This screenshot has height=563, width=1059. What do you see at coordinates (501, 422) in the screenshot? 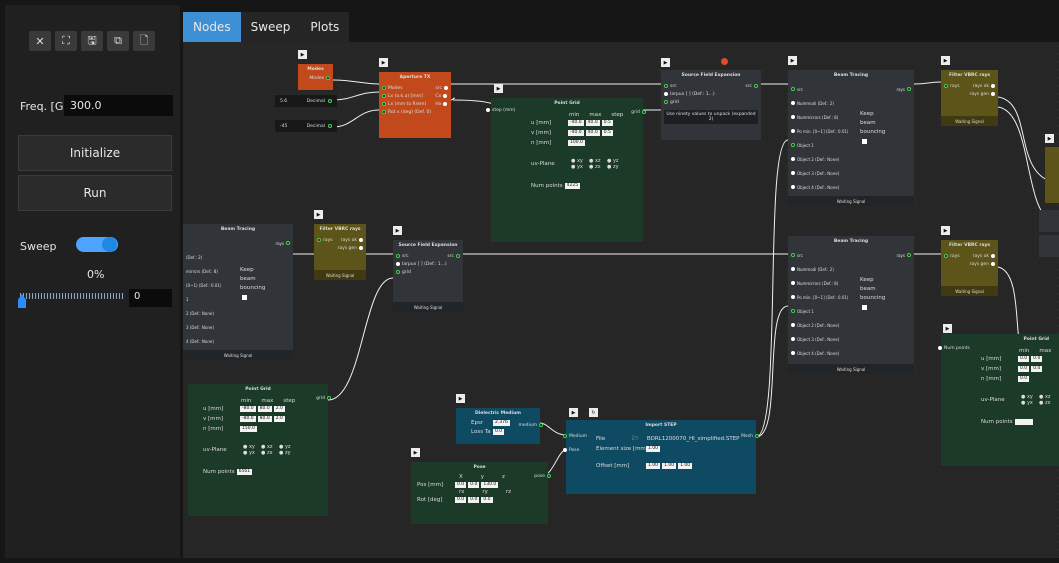
I see `value-input: 2.376` at bounding box center [501, 422].